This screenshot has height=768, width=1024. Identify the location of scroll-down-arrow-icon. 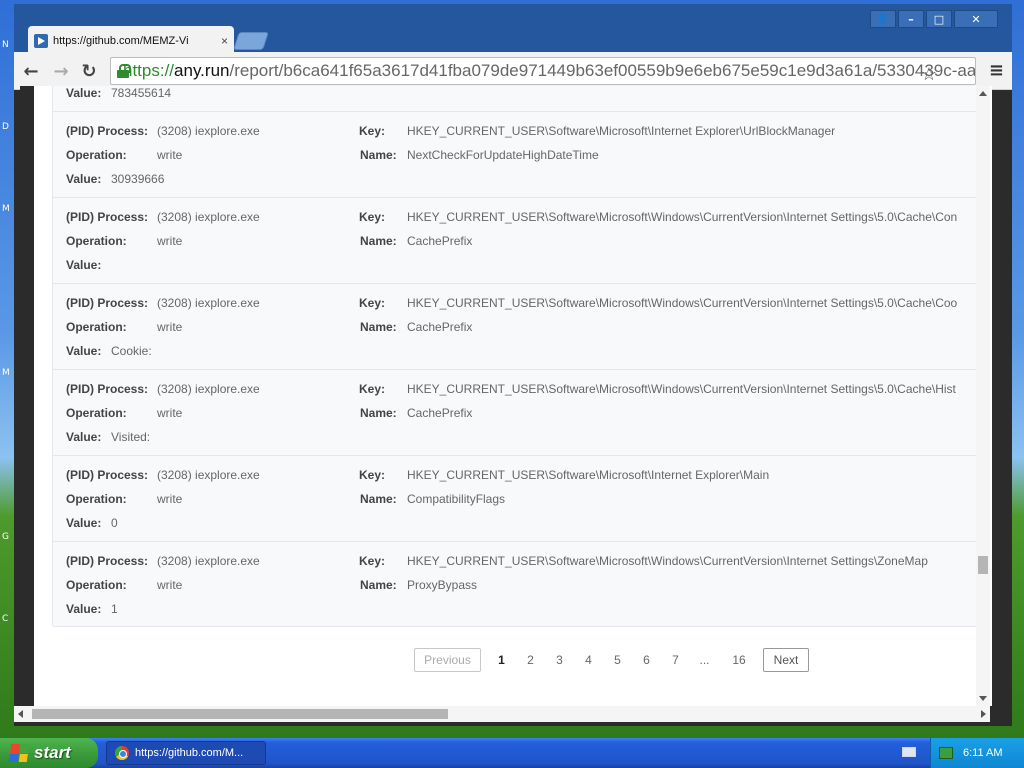
(983, 698).